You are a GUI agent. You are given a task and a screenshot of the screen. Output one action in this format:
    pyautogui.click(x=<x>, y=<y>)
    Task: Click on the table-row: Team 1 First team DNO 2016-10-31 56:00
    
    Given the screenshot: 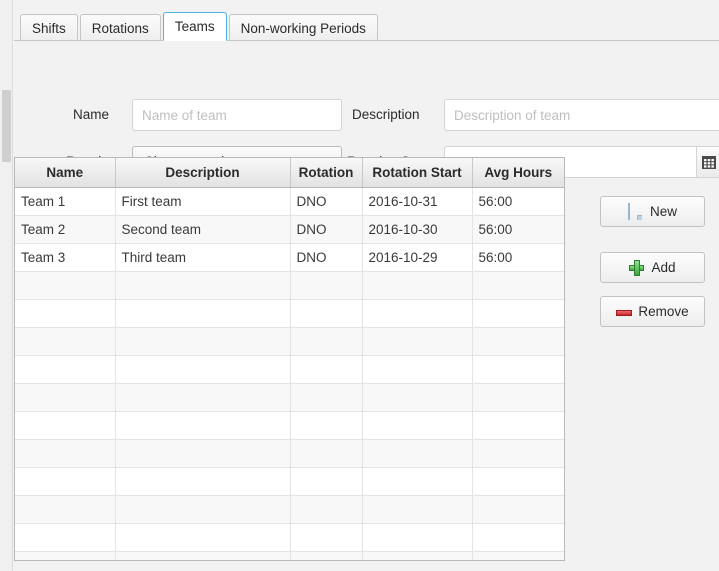 What is the action you would take?
    pyautogui.click(x=289, y=201)
    